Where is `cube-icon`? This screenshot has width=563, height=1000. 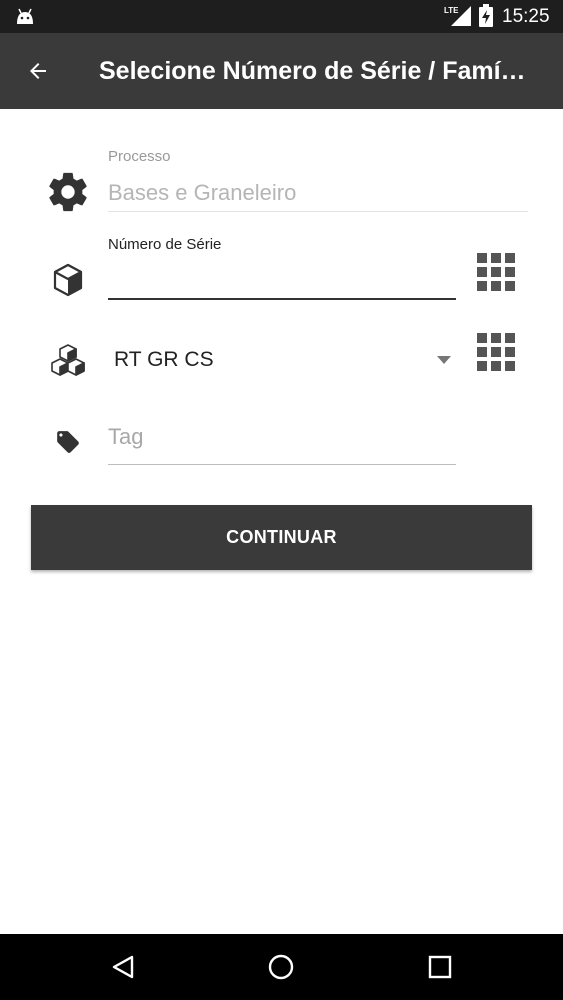
cube-icon is located at coordinates (68, 280).